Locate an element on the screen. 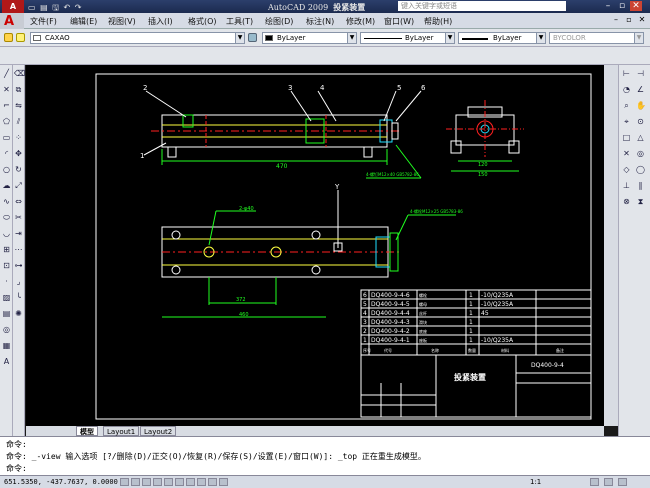 This screenshot has height=488, width=650. restore-icon: ▫ is located at coordinates (622, 6).